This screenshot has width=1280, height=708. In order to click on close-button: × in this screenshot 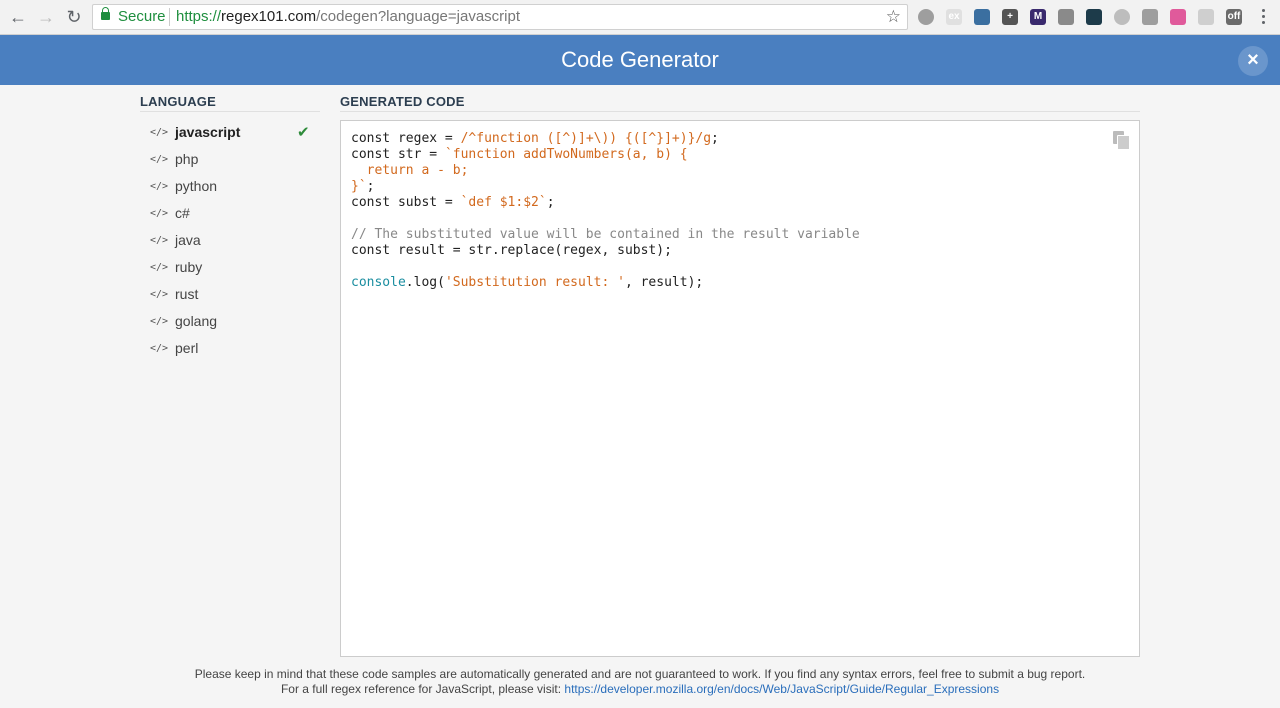, I will do `click(1253, 61)`.